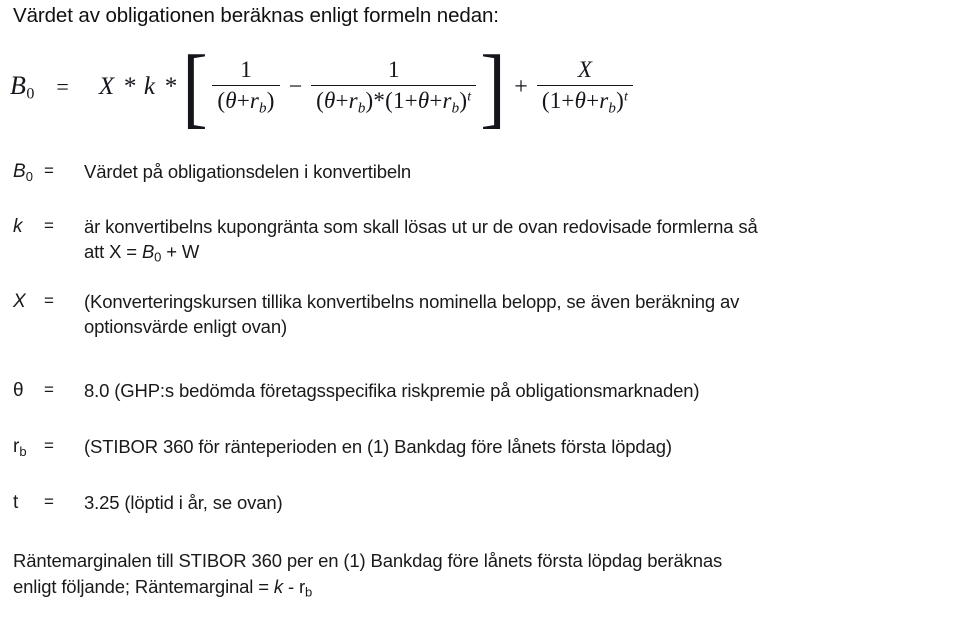 This screenshot has width=959, height=622. I want to click on definition-symbol: t, so click(22, 503).